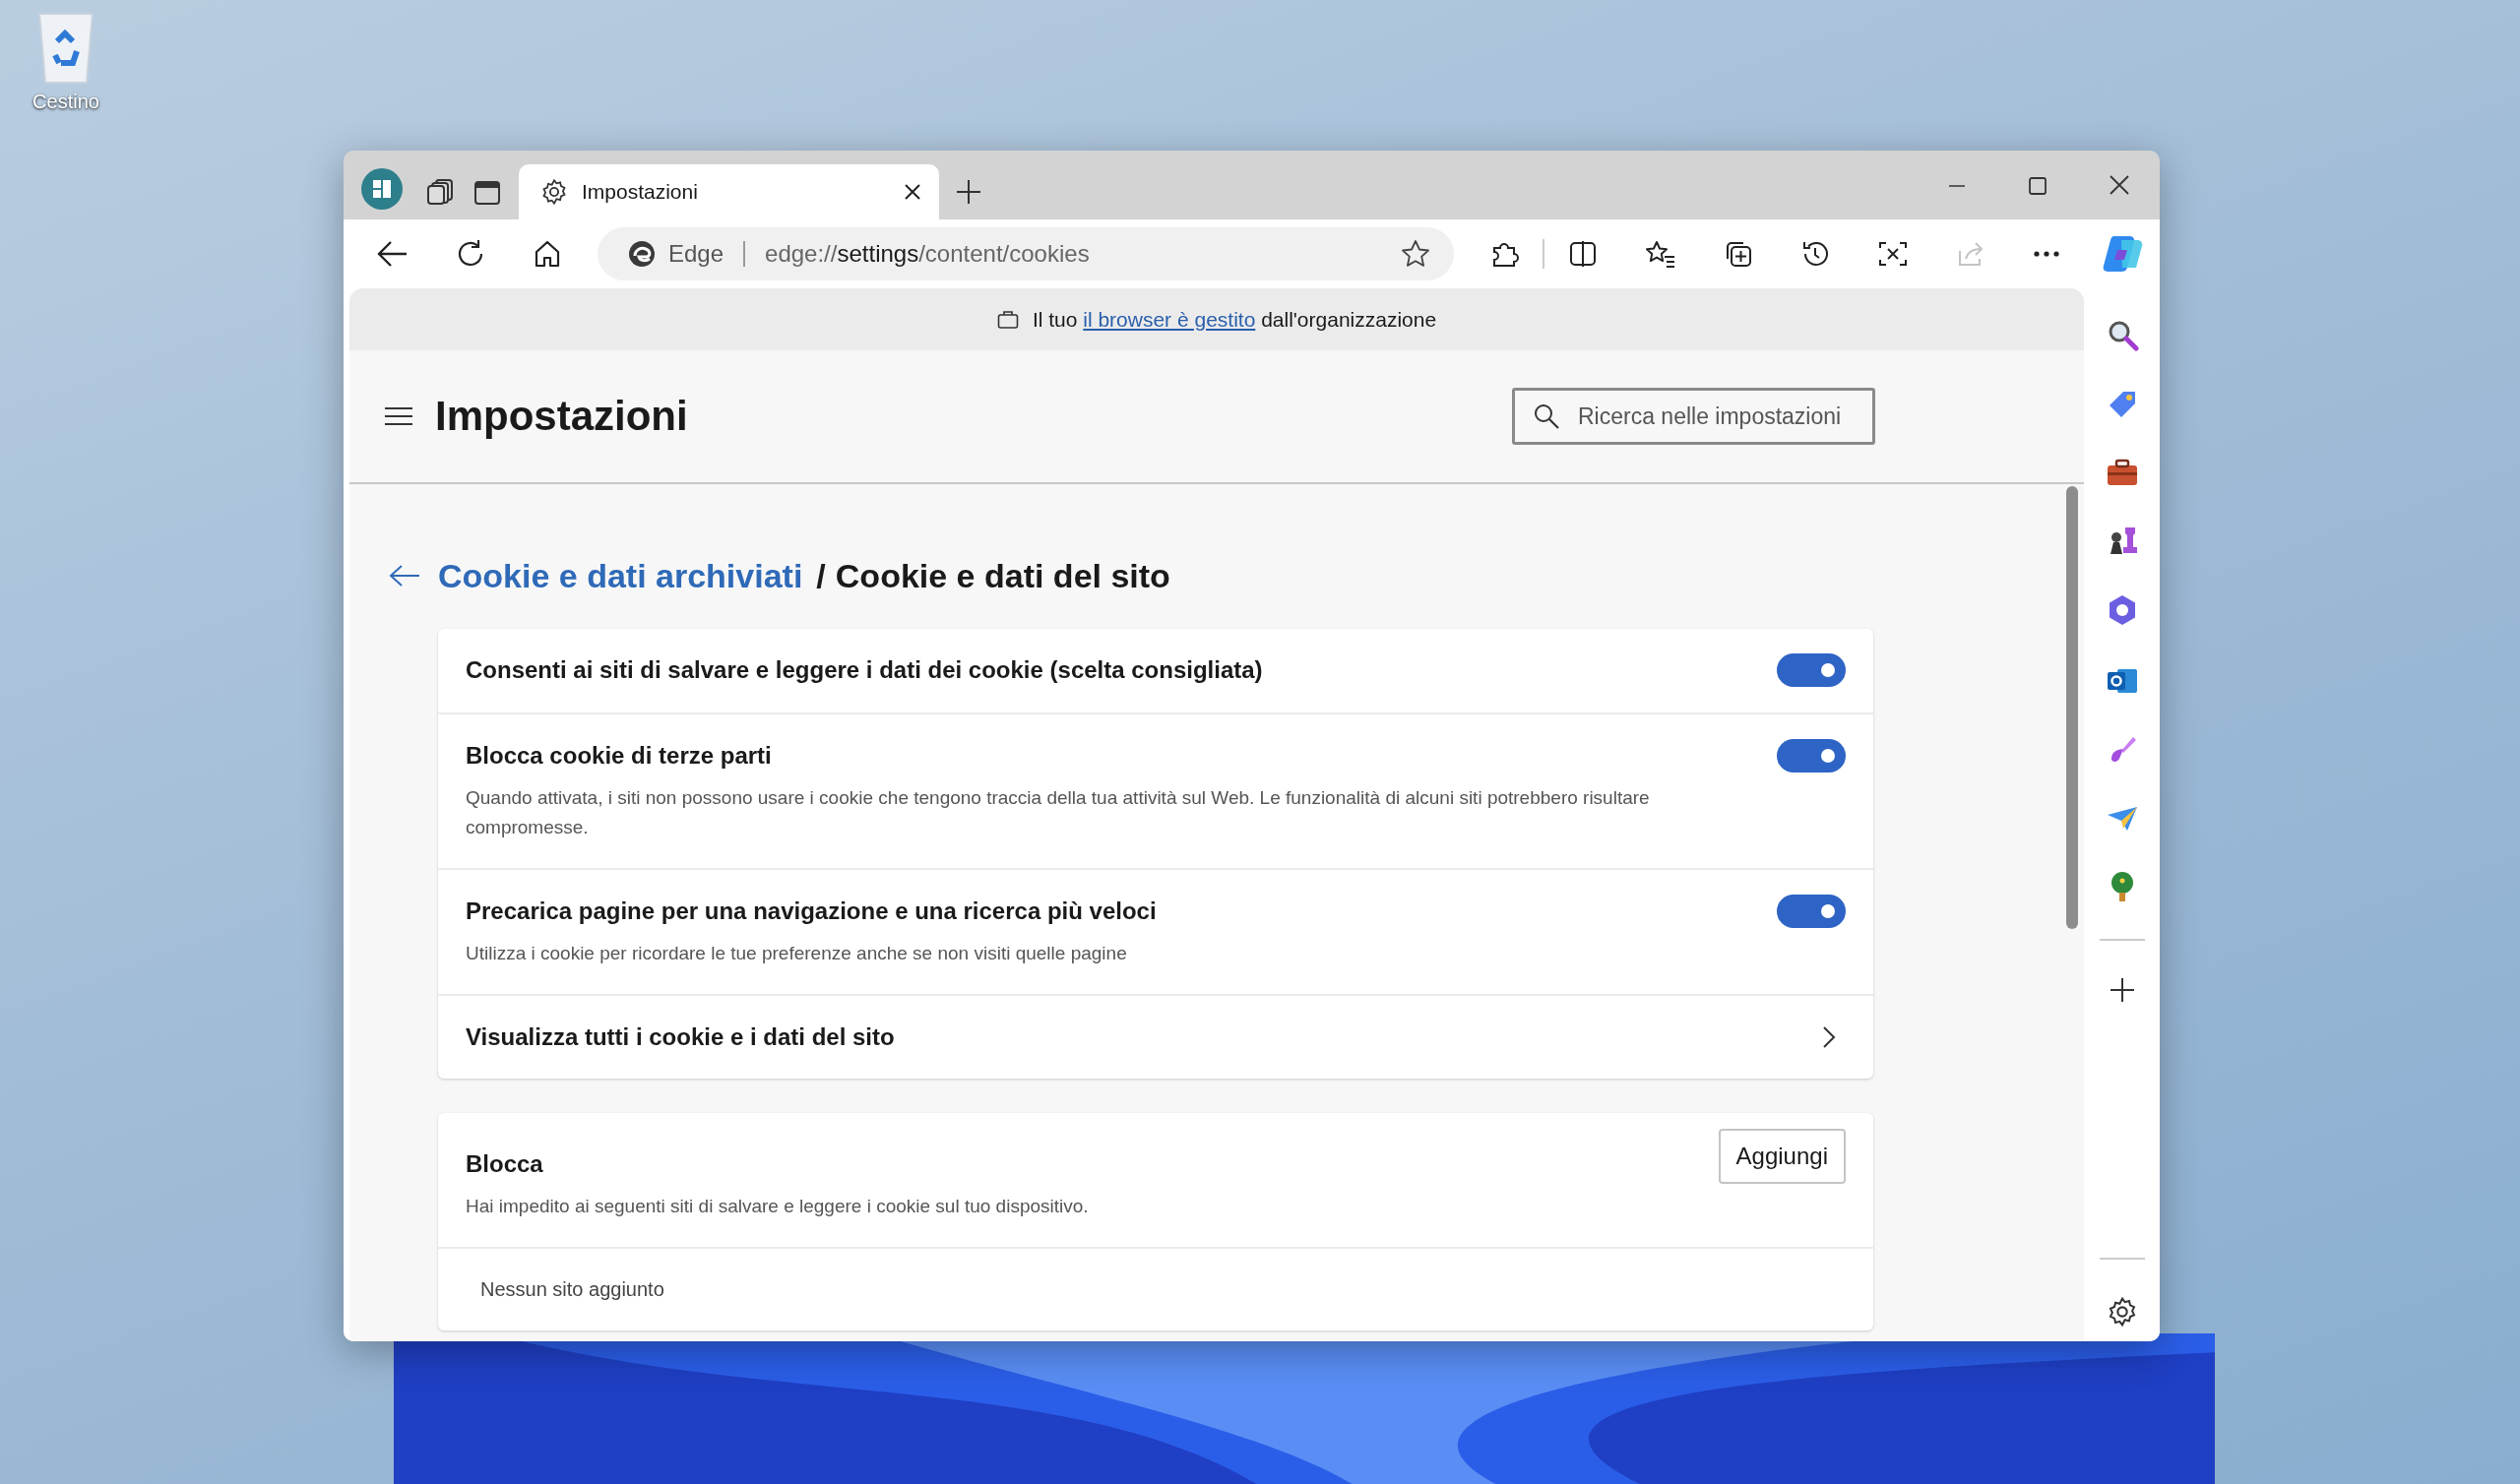 Image resolution: width=2520 pixels, height=1484 pixels. Describe the element at coordinates (1815, 254) in the screenshot. I see `history-icon` at that location.